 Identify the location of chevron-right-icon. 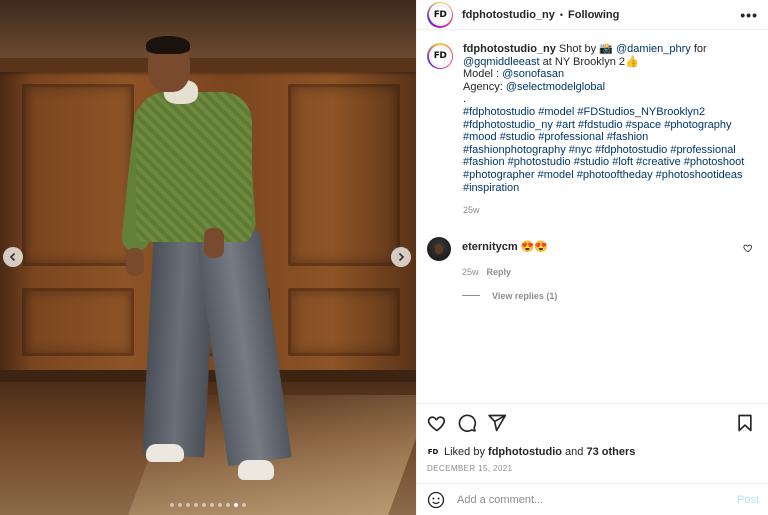
(401, 257).